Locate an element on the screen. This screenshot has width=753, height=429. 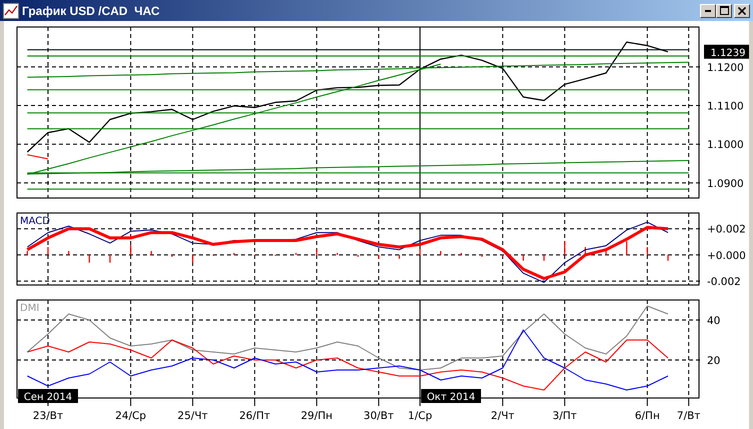
window-title: График USD /CAD ЧАС is located at coordinates (91, 11).